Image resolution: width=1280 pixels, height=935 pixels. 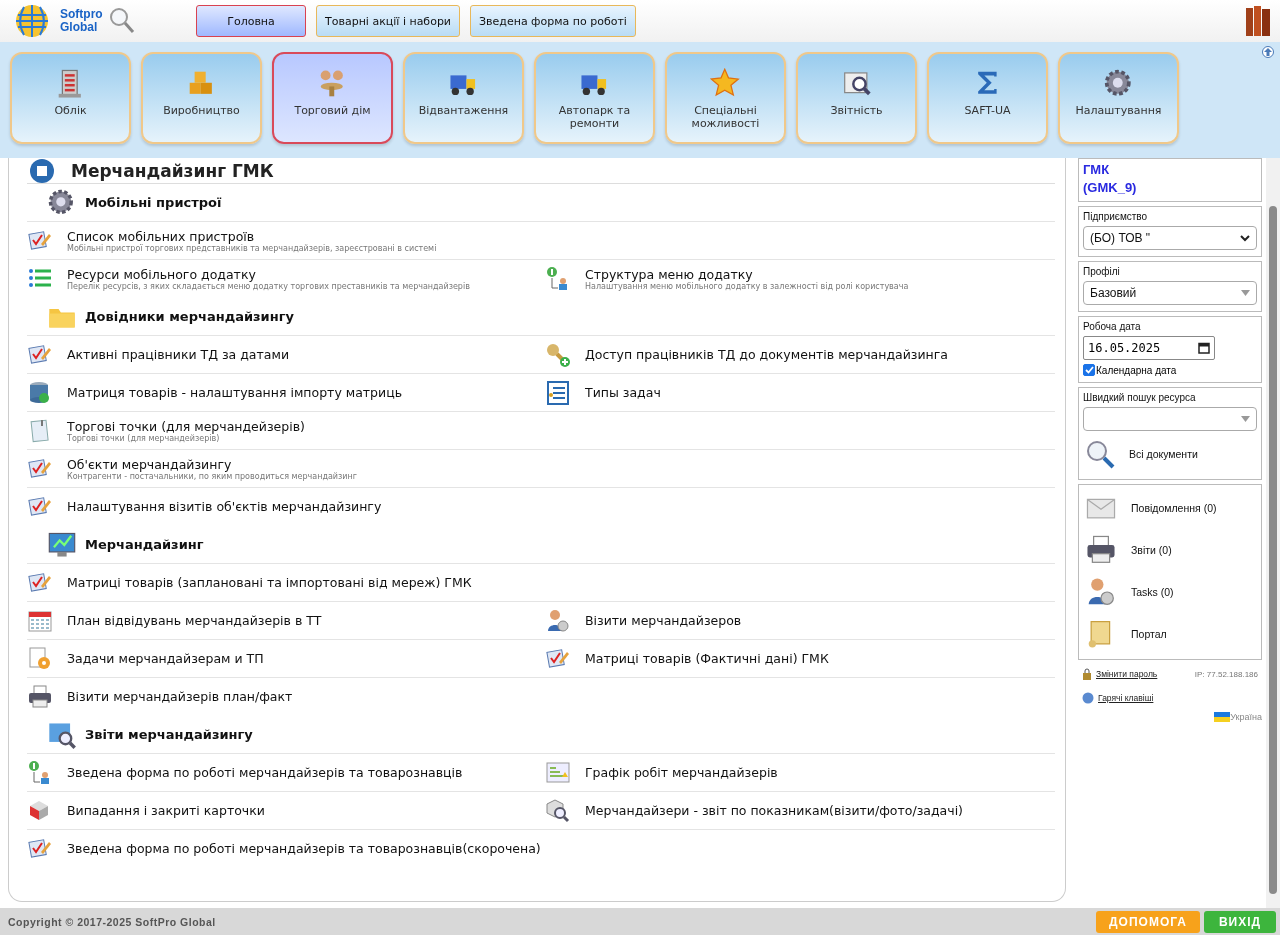 I want to click on module-tile: Виробництво, so click(x=201, y=98).